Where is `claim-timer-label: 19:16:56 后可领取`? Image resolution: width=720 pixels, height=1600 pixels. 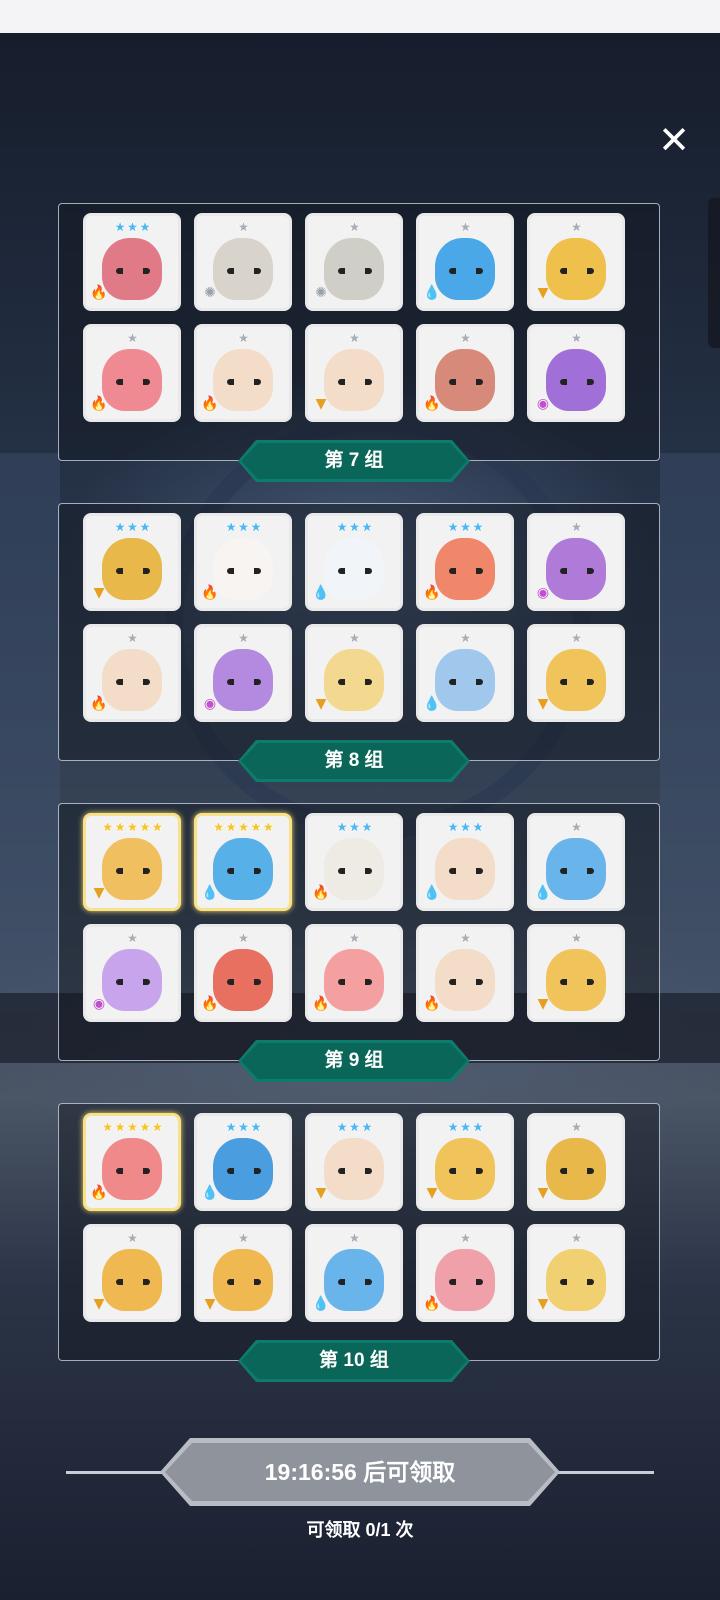
claim-timer-label: 19:16:56 后可领取 is located at coordinates (360, 1472).